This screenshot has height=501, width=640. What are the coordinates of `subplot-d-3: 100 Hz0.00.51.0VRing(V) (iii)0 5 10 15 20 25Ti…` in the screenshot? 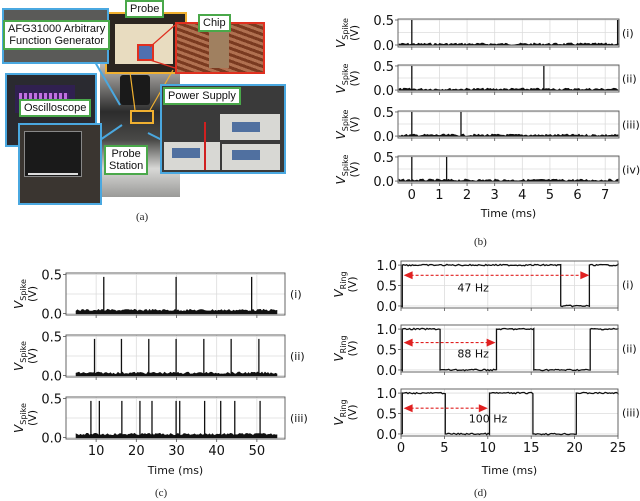 It's located at (486, 432).